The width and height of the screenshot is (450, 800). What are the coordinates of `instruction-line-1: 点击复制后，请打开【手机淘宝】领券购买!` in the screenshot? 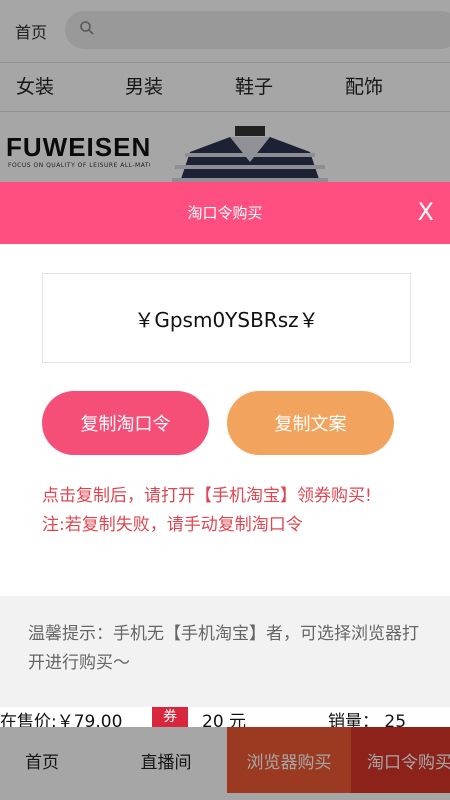 It's located at (207, 496).